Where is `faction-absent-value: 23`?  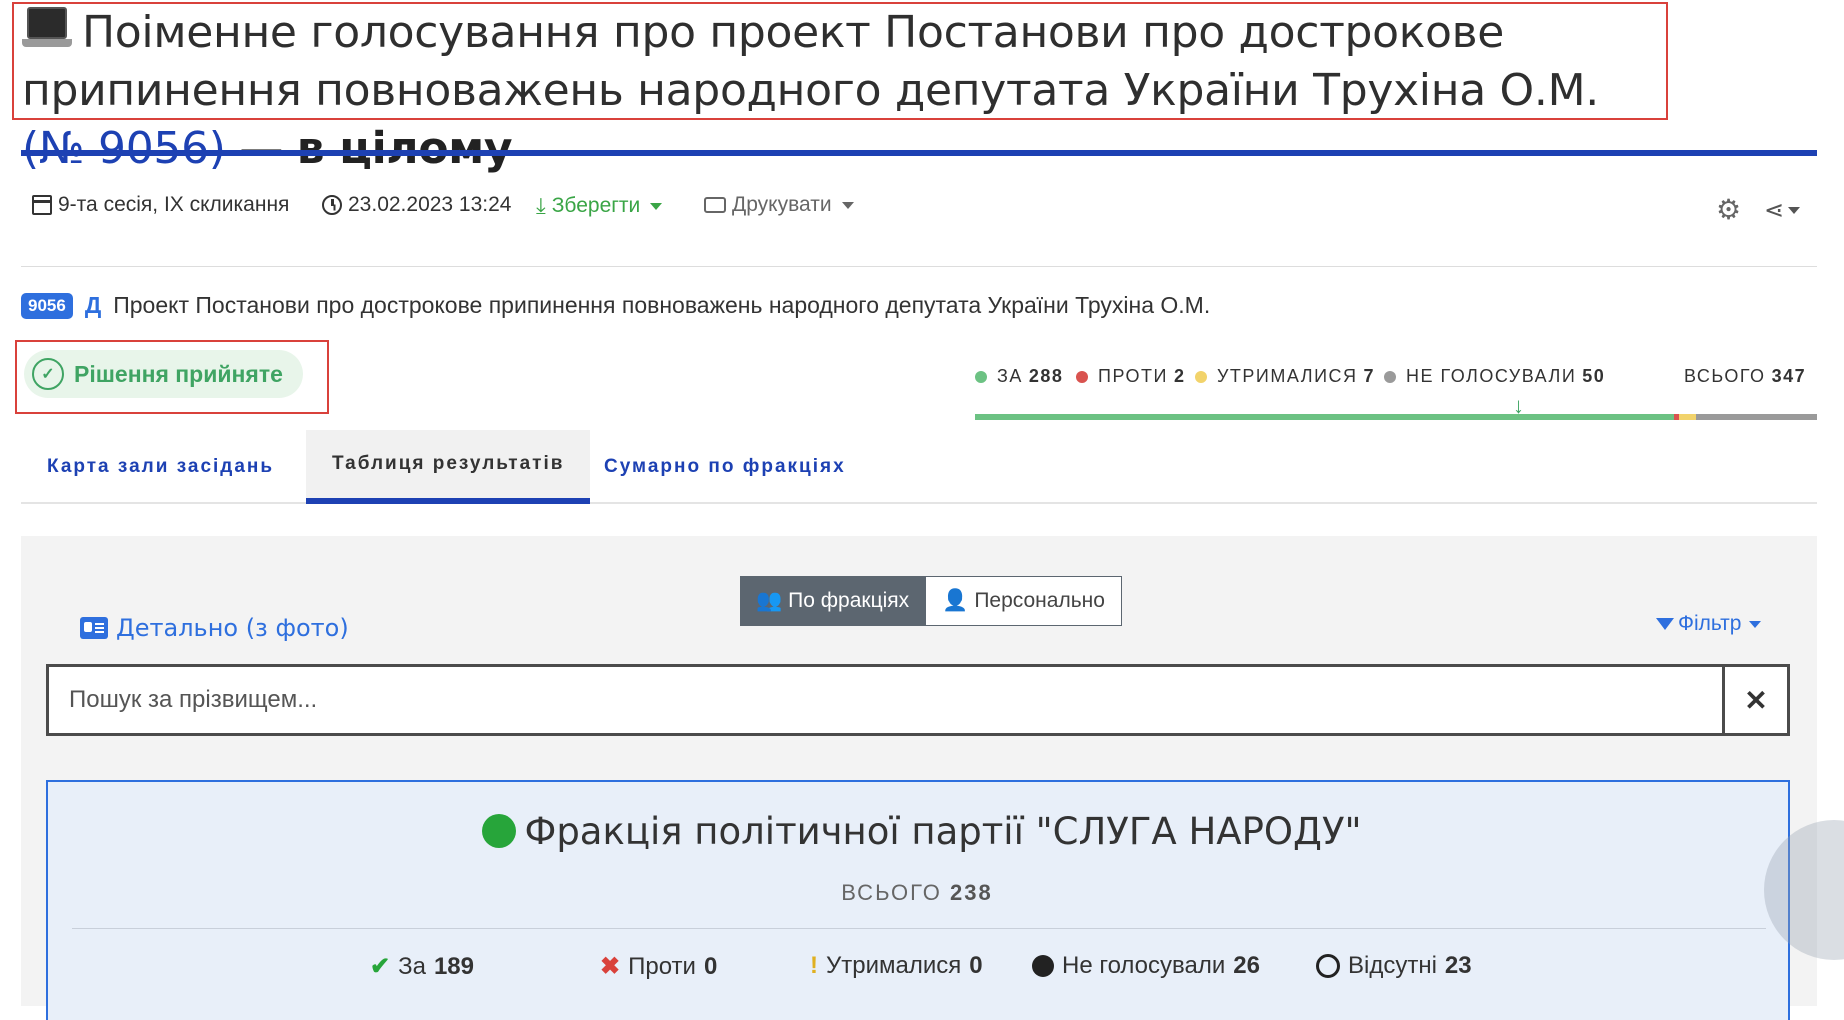
faction-absent-value: 23 is located at coordinates (1458, 965).